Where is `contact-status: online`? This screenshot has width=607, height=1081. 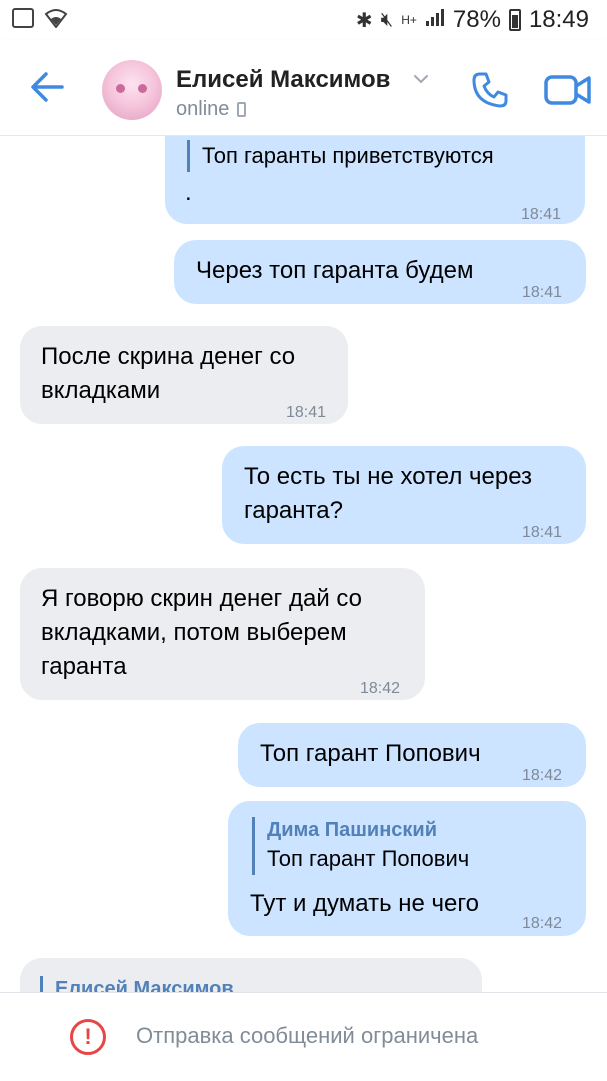 contact-status: online is located at coordinates (211, 109).